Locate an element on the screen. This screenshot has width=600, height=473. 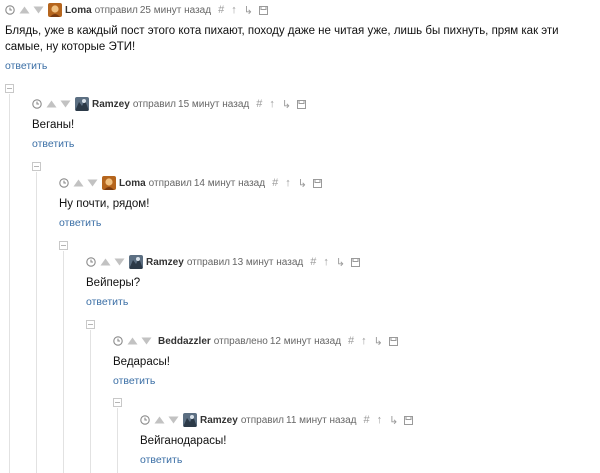
author-name: Beddazzler is located at coordinates (184, 341).